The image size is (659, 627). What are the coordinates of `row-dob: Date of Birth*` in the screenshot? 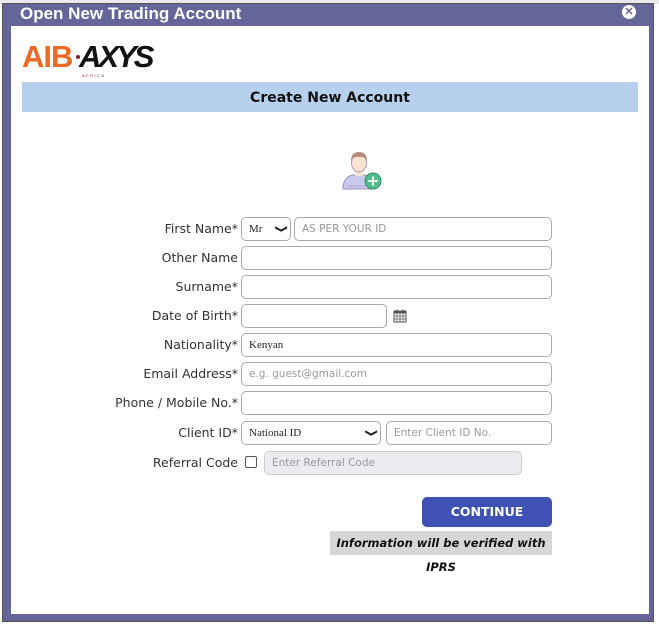 It's located at (330, 316).